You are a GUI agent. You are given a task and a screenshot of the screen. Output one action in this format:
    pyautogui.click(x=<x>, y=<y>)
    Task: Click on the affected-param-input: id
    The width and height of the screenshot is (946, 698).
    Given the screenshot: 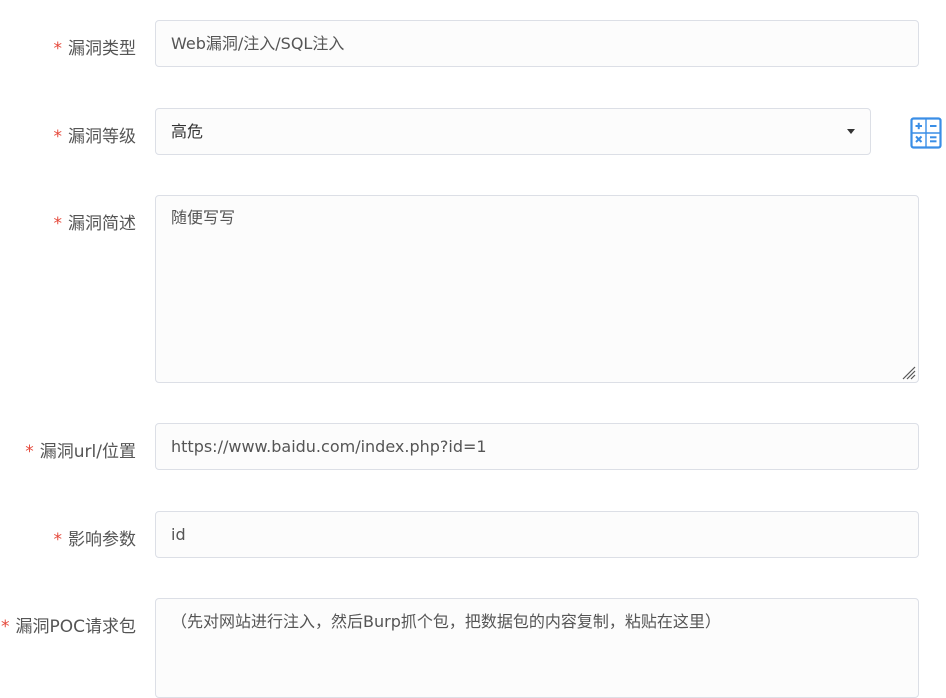 What is the action you would take?
    pyautogui.click(x=537, y=534)
    